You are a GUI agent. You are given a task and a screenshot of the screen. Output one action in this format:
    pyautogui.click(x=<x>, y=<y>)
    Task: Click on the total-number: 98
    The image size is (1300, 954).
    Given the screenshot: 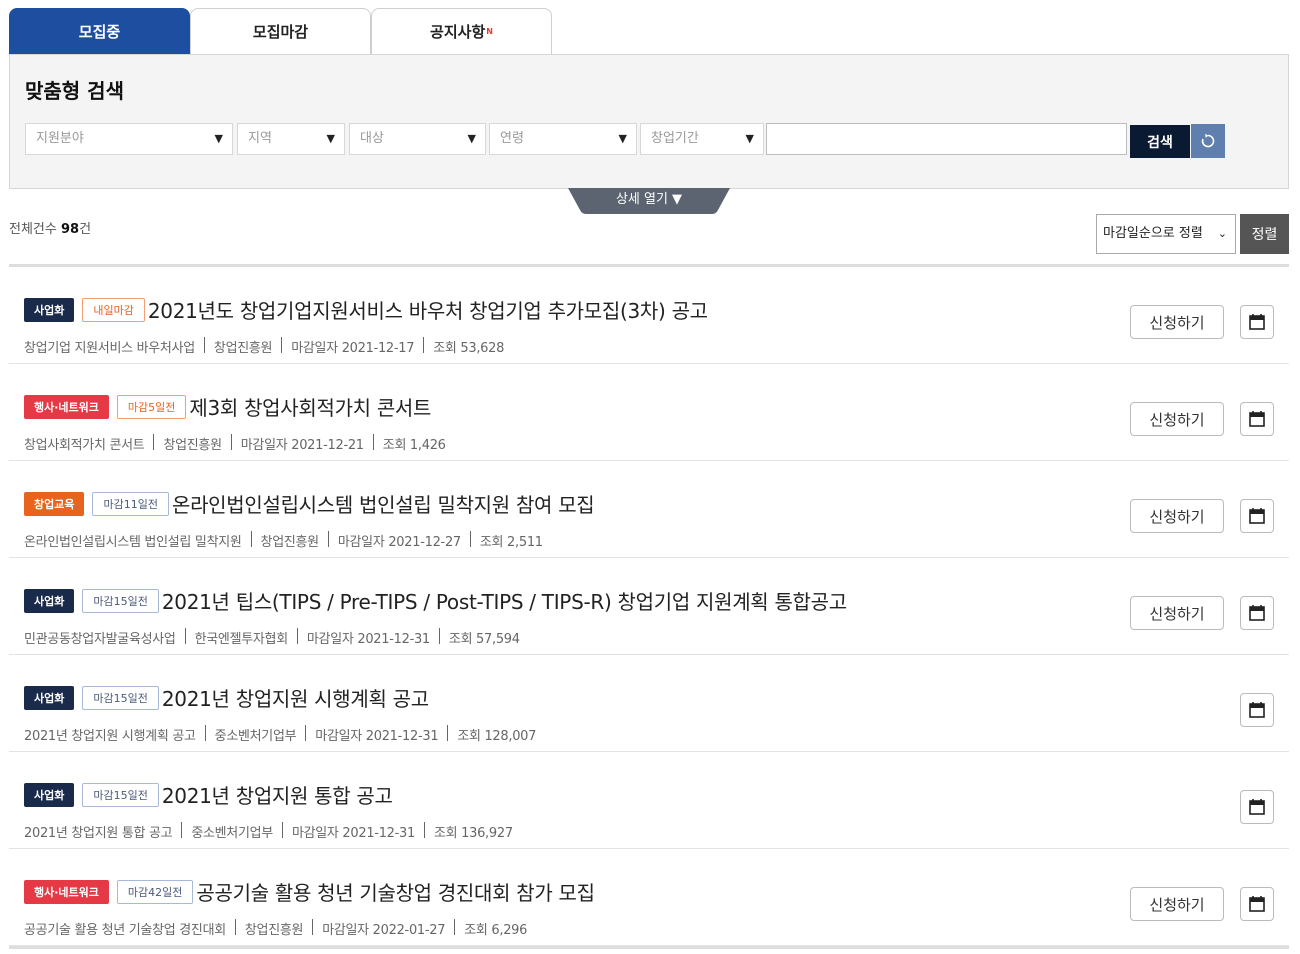 What is the action you would take?
    pyautogui.click(x=70, y=229)
    